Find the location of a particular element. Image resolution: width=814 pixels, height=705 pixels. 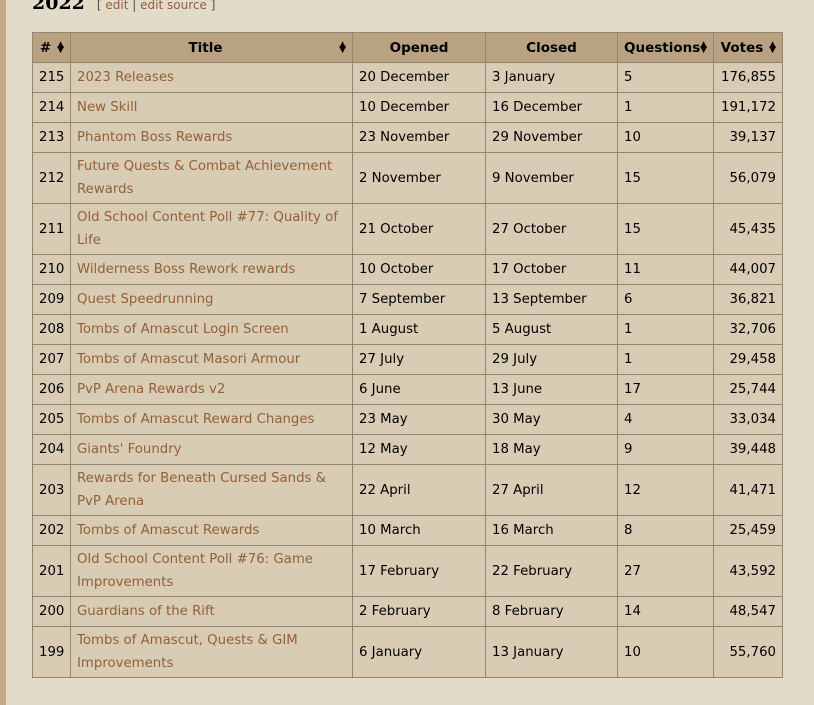

poll-opened-cell: 2 February is located at coordinates (419, 611).